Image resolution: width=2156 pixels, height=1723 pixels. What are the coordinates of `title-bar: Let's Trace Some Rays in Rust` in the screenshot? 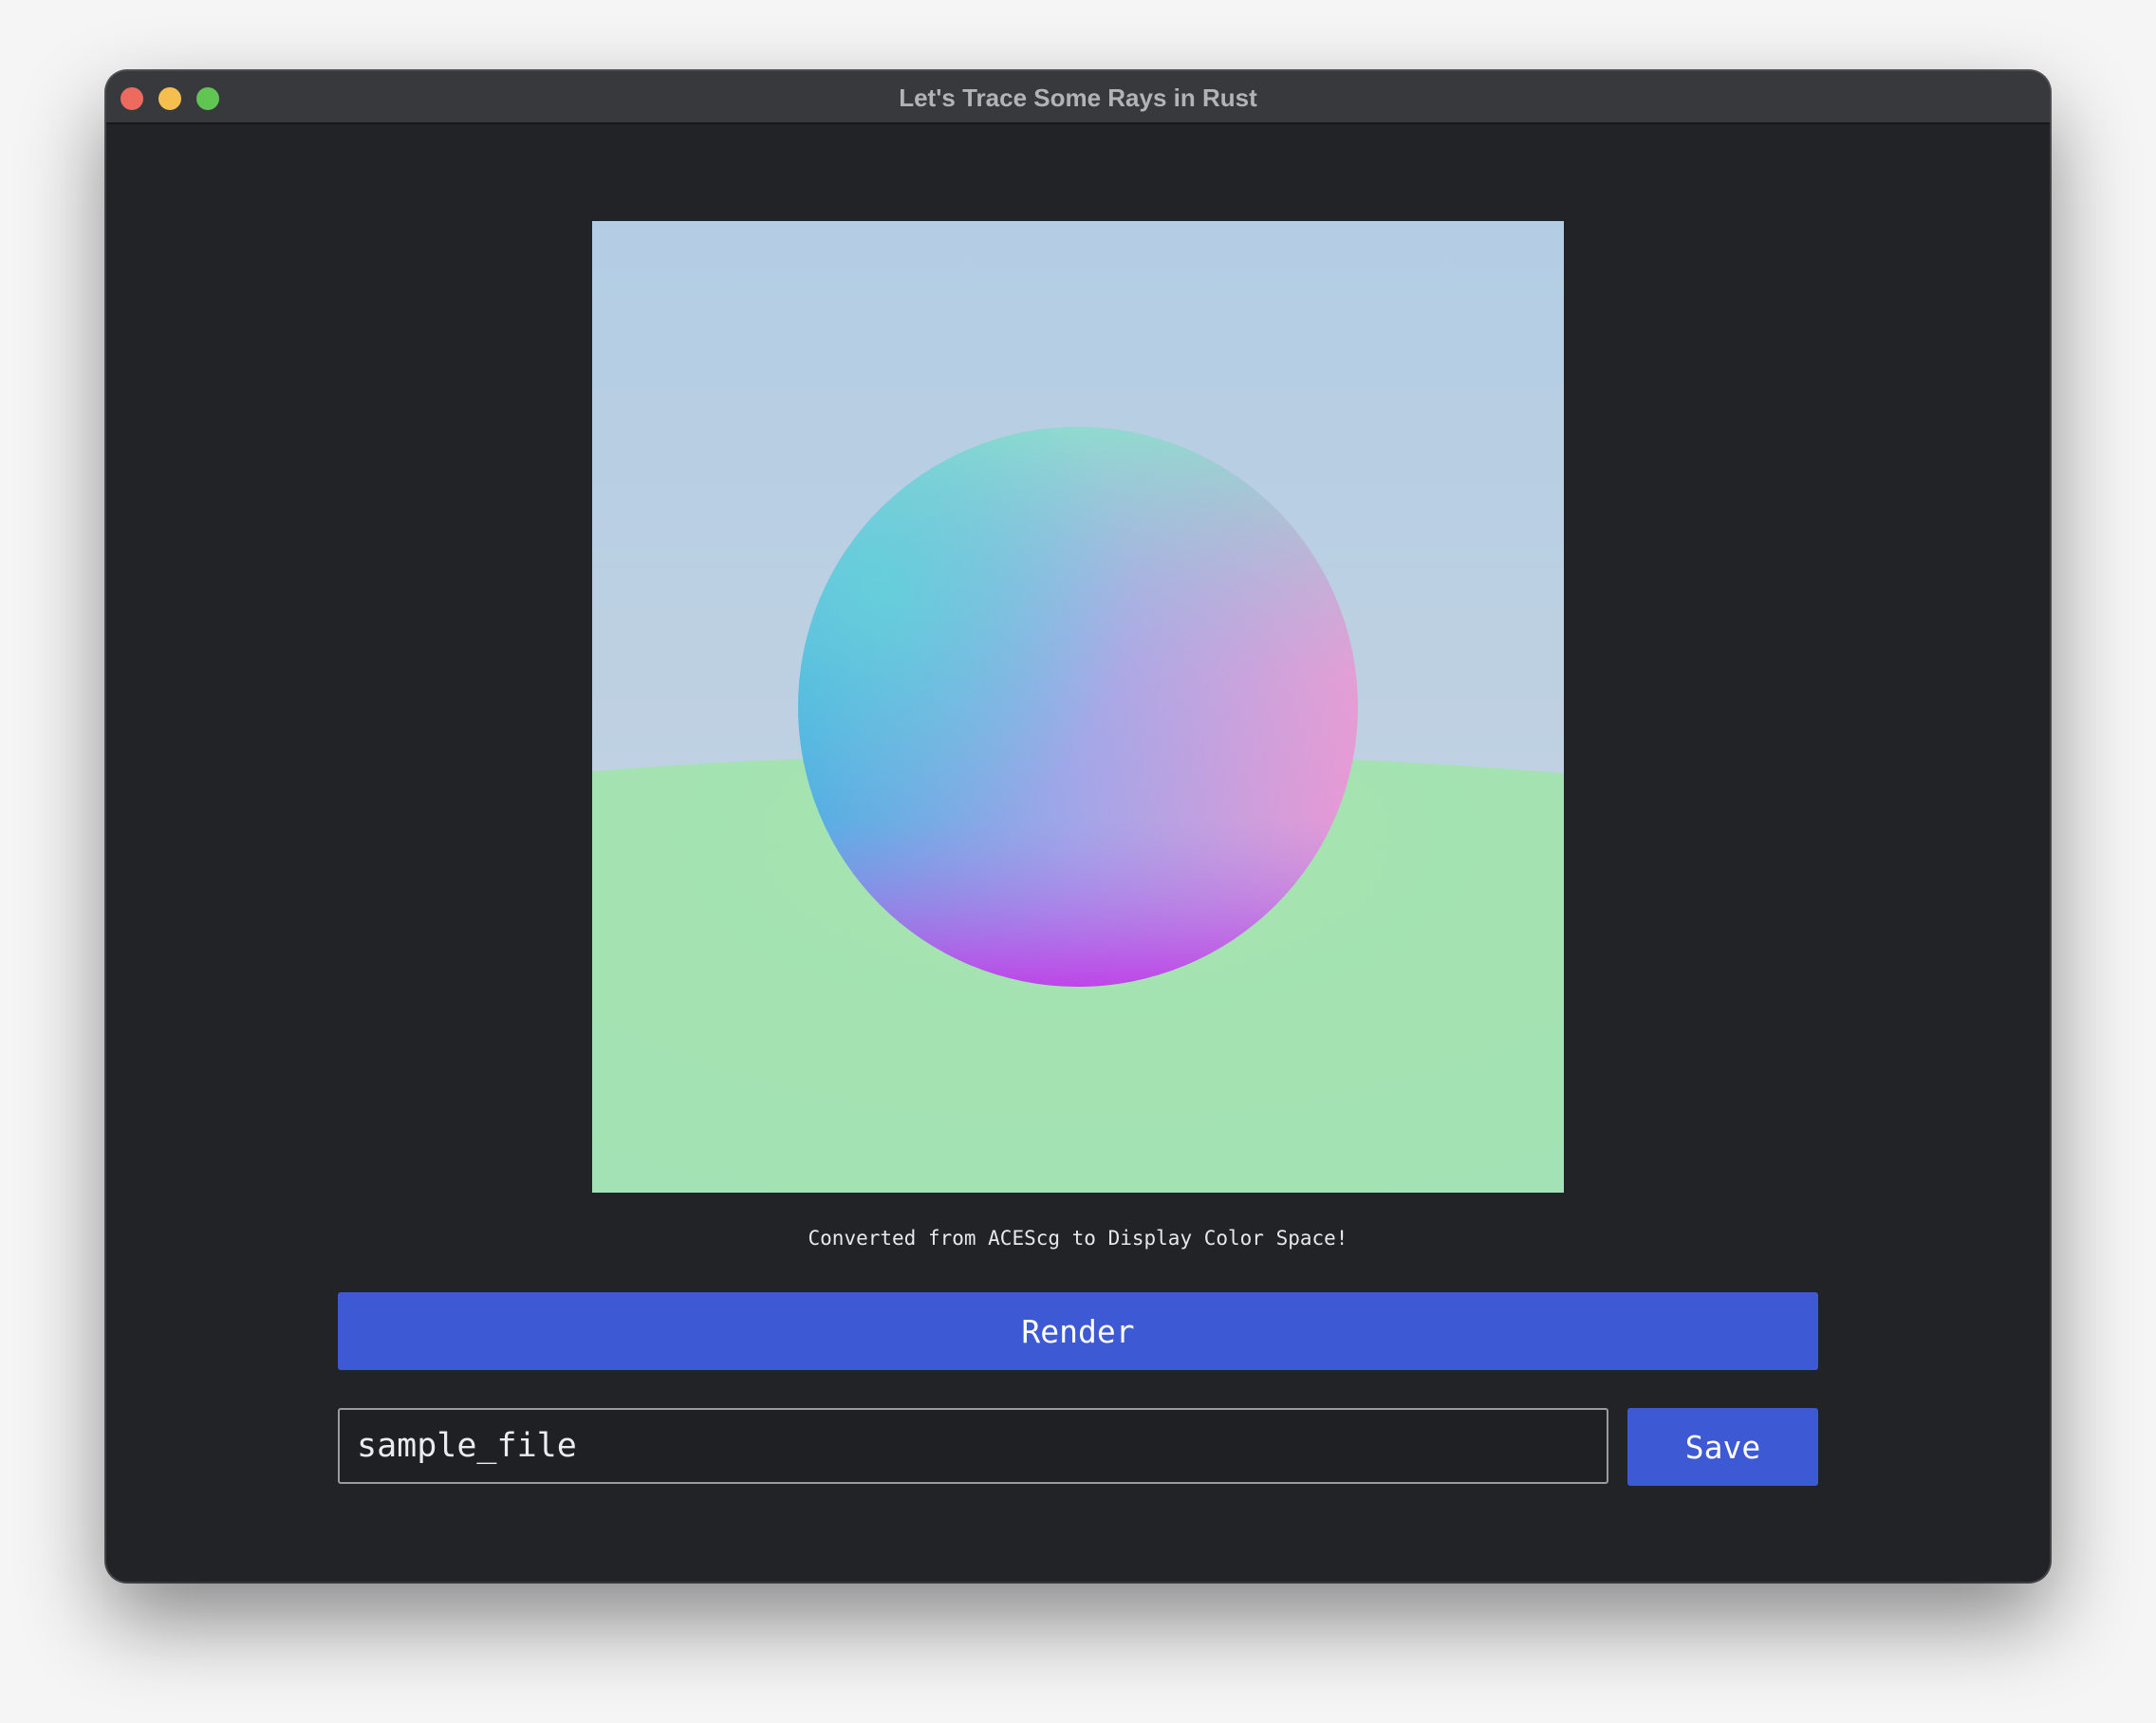 It's located at (1078, 97).